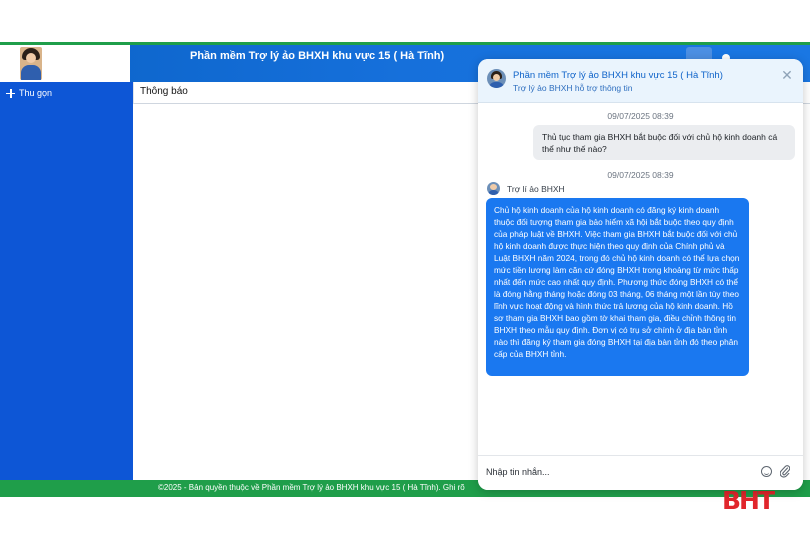  What do you see at coordinates (766, 471) in the screenshot?
I see `emoji-icon` at bounding box center [766, 471].